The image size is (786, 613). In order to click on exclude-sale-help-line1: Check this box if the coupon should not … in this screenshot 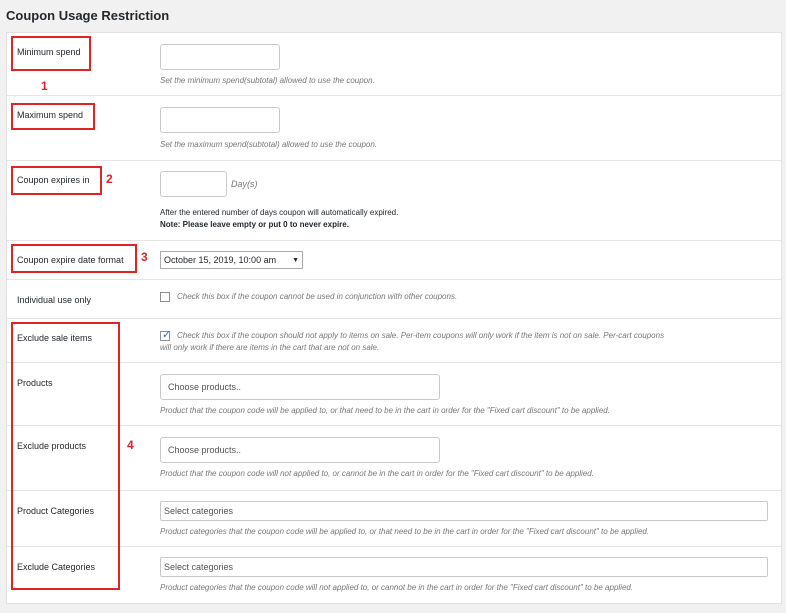, I will do `click(421, 335)`.